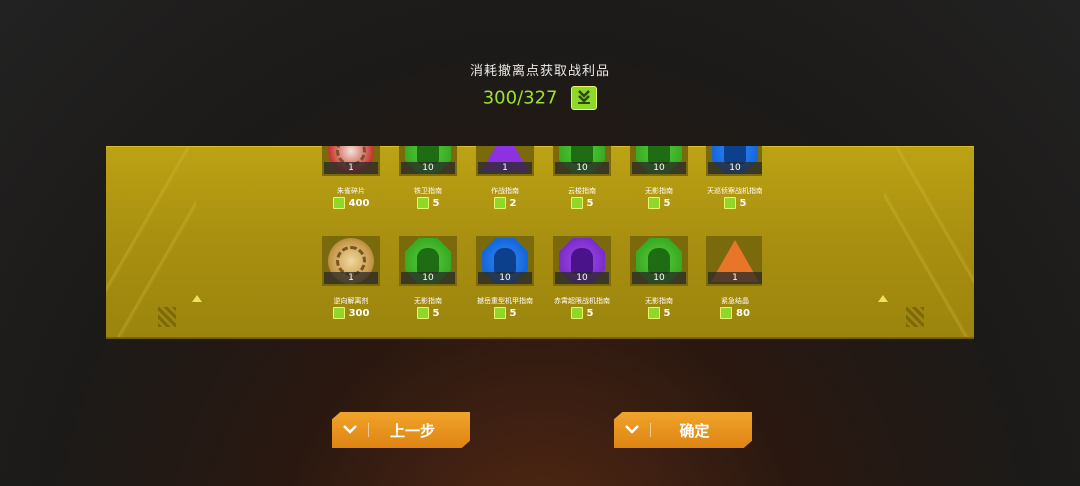 The width and height of the screenshot is (1080, 486). What do you see at coordinates (513, 203) in the screenshot?
I see `loot-item-cost-value: 2` at bounding box center [513, 203].